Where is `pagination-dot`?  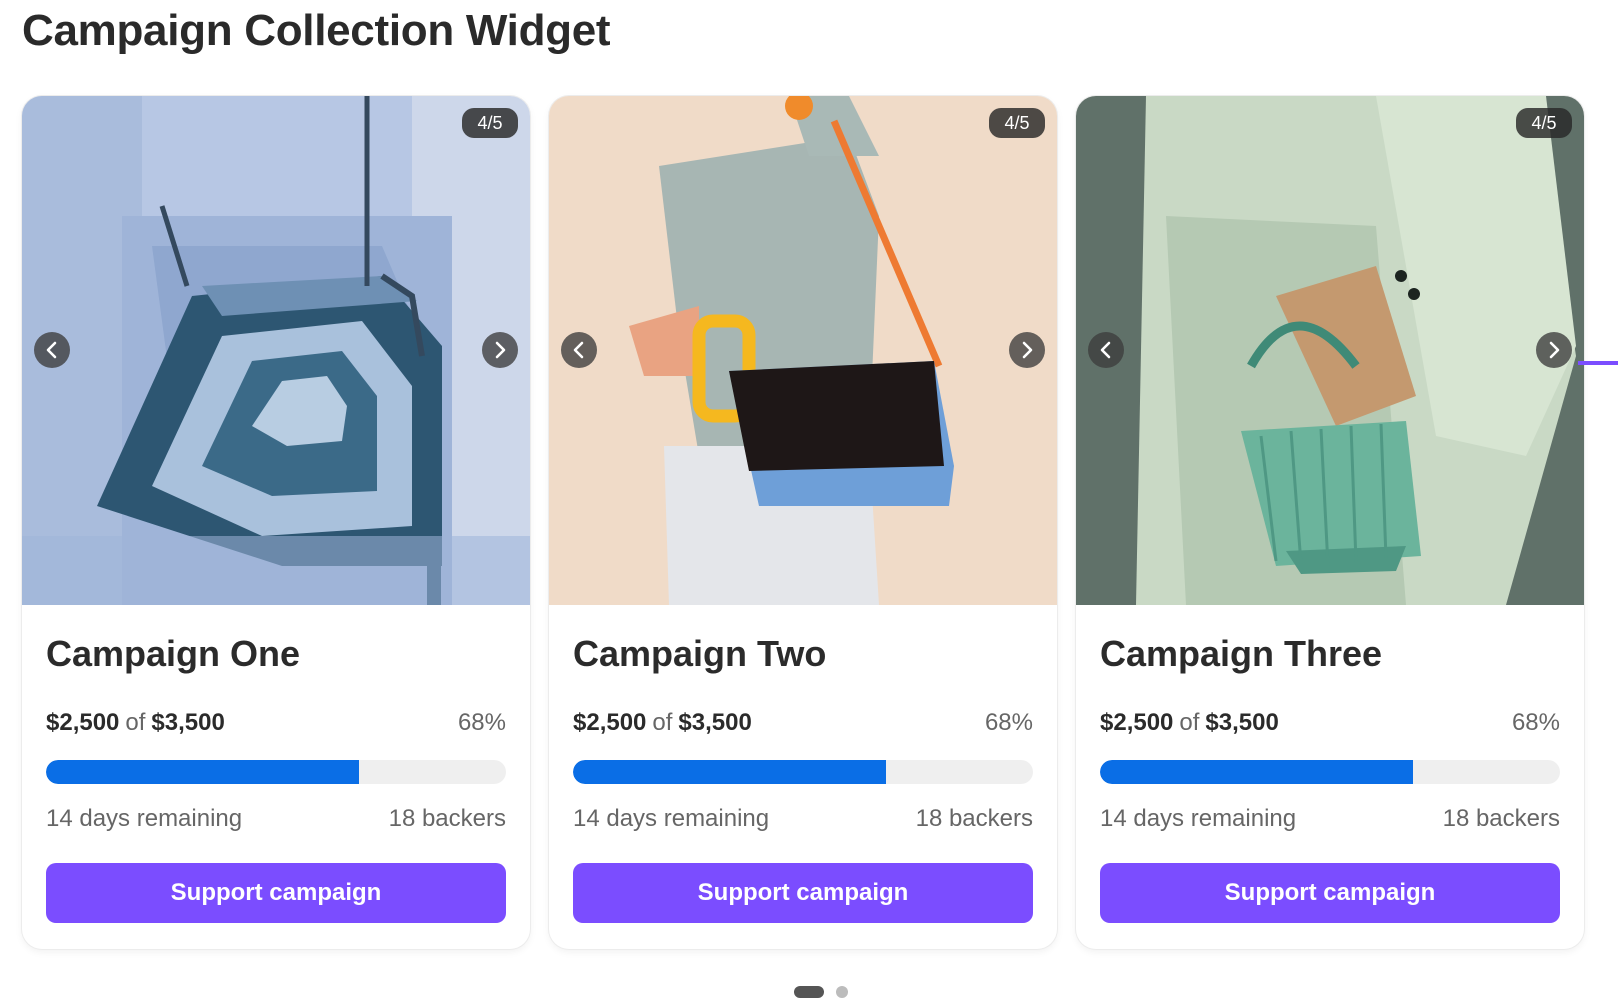
pagination-dot is located at coordinates (842, 992).